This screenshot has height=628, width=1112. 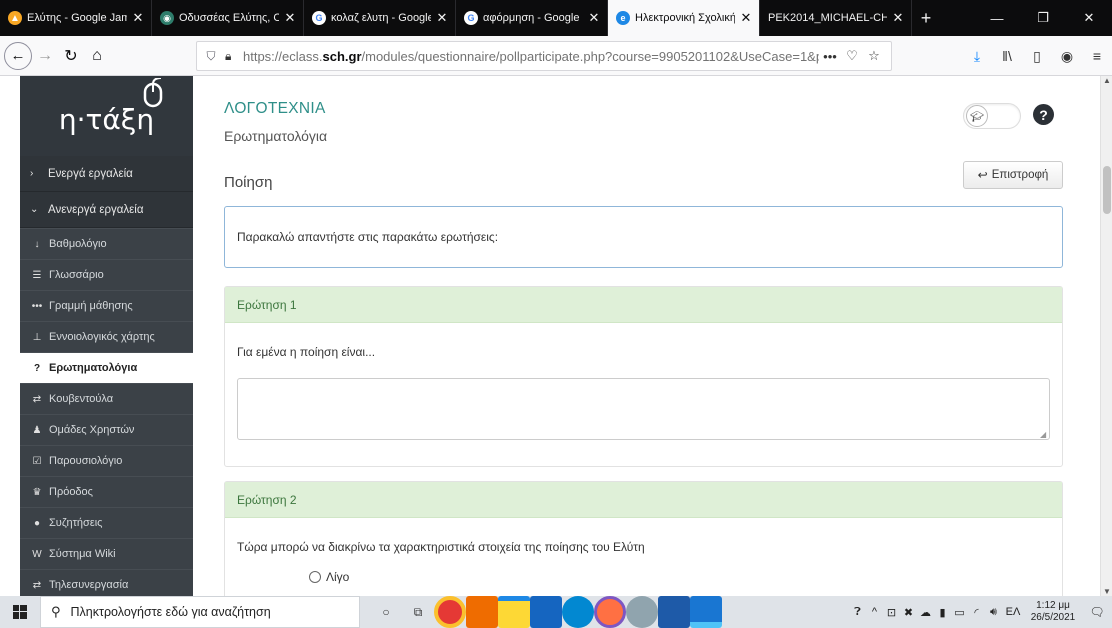 What do you see at coordinates (1007, 56) in the screenshot?
I see `library-icon: ‖\` at bounding box center [1007, 56].